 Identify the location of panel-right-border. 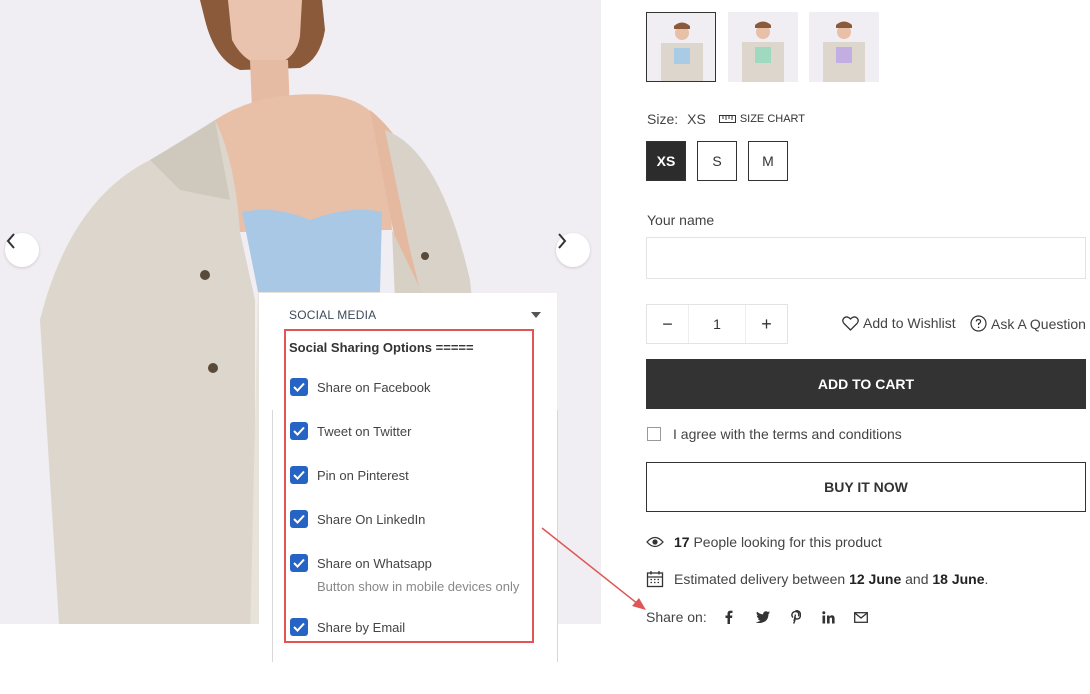
(557, 536).